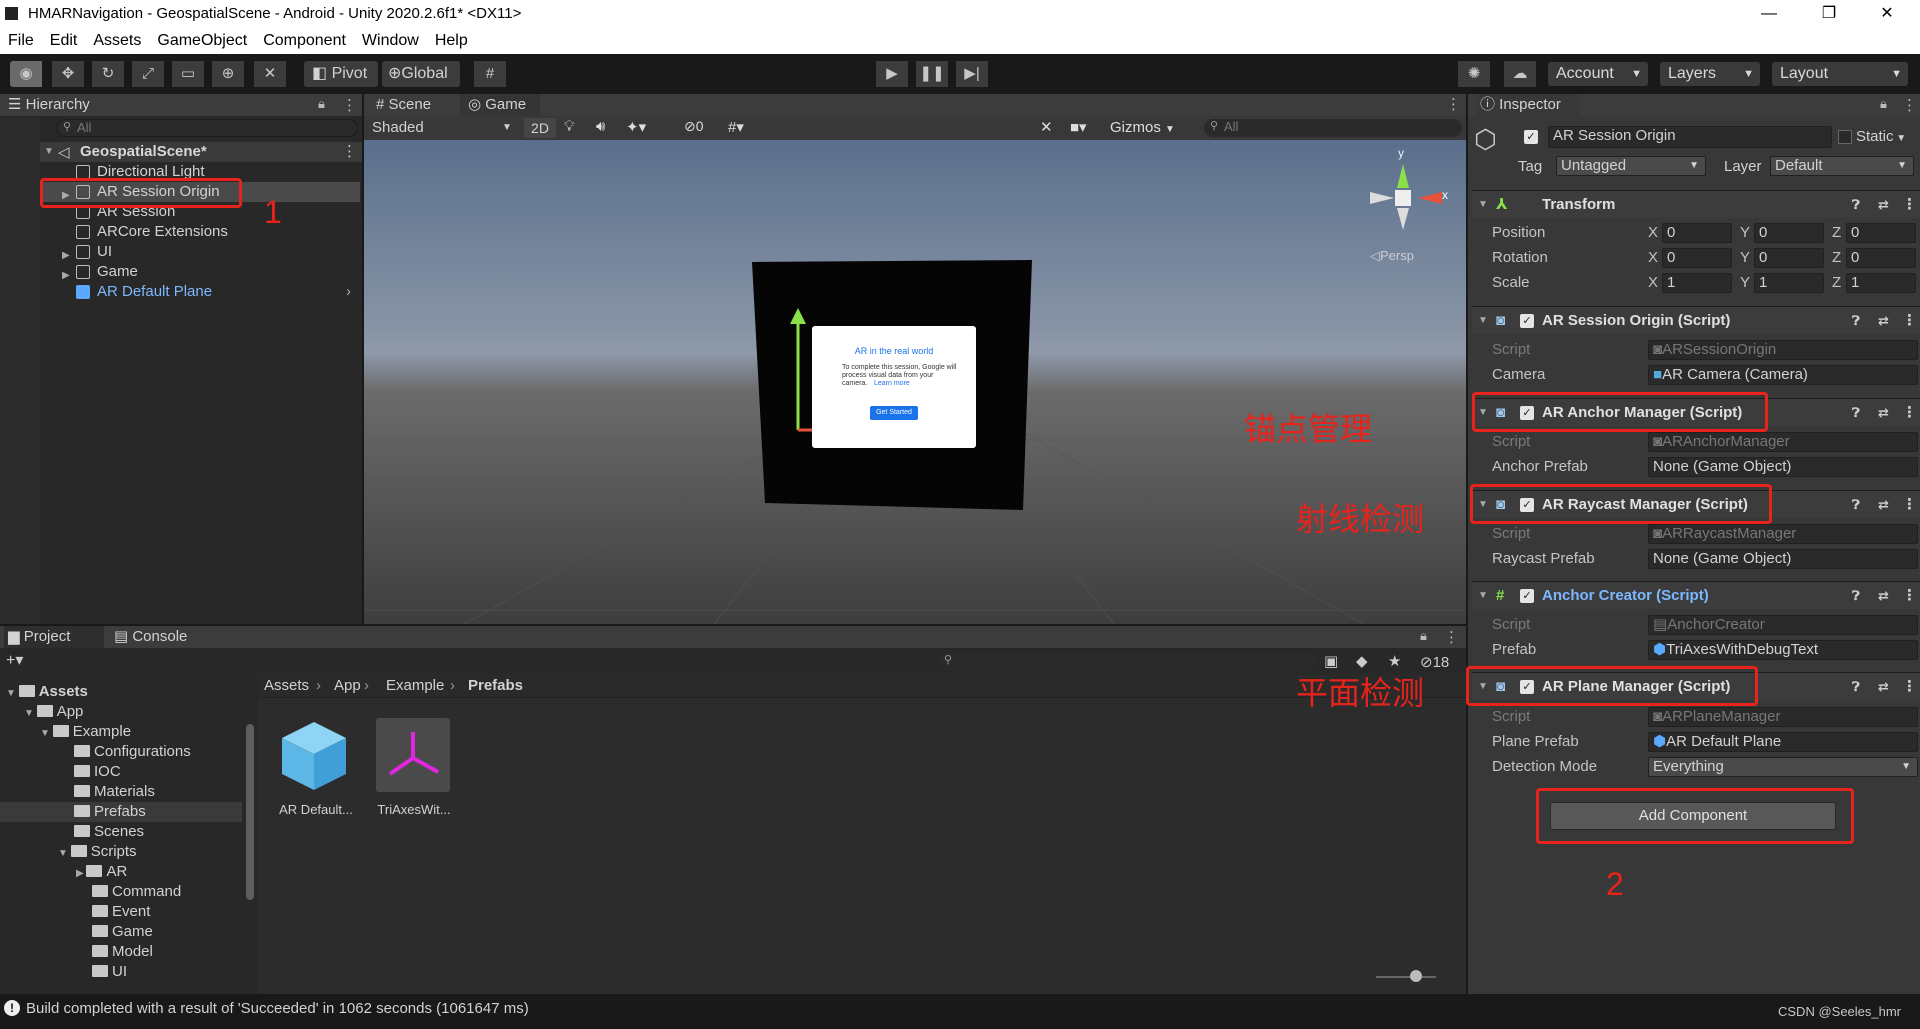  Describe the element at coordinates (1887, 14) in the screenshot. I see `close-button: ✕` at that location.